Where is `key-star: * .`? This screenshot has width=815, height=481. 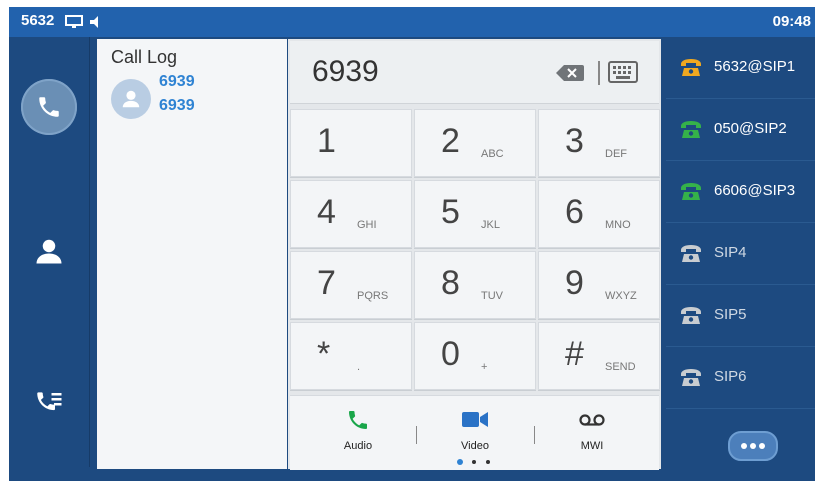
key-star: * . is located at coordinates (351, 356).